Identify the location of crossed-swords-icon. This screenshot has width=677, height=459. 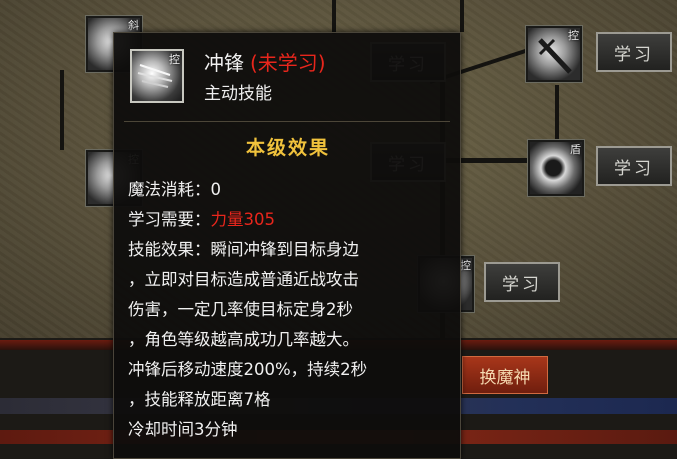
(555, 56).